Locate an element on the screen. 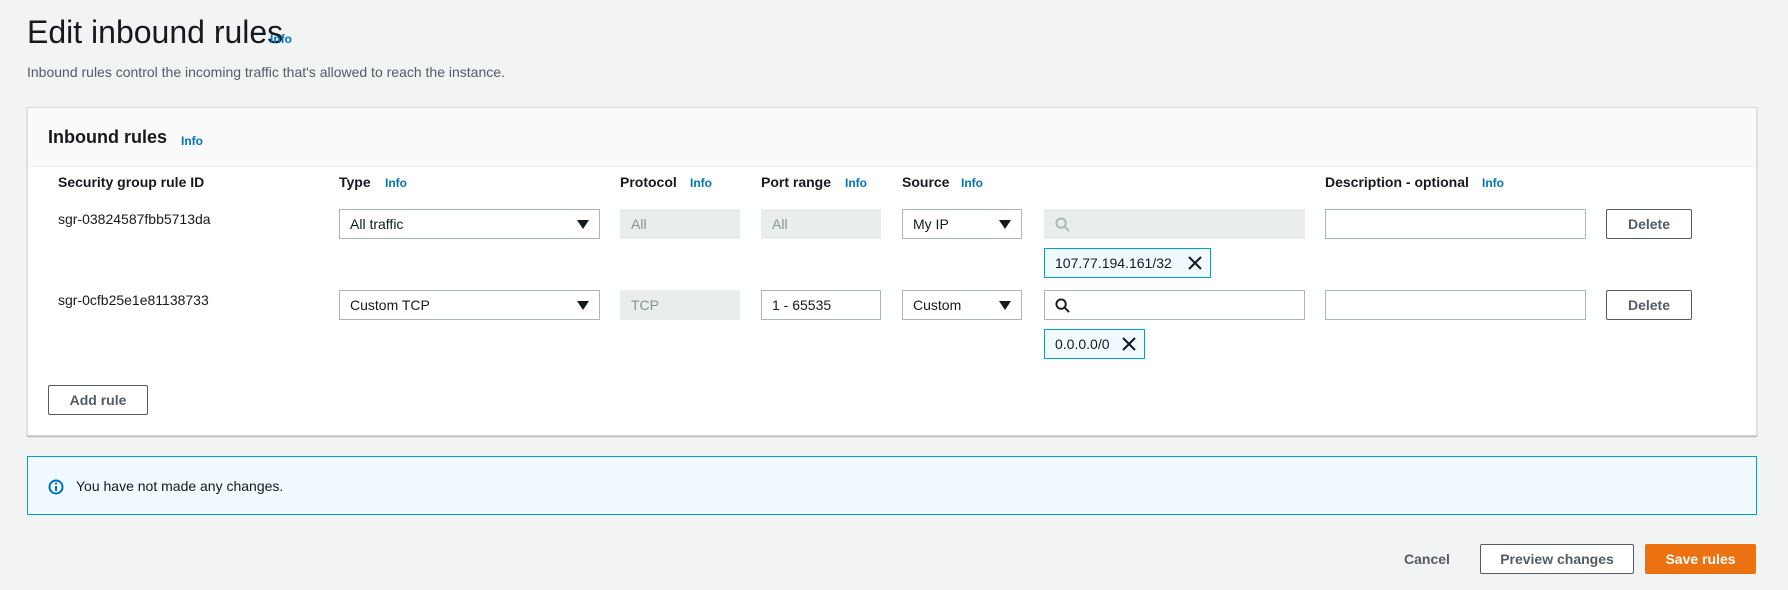 The width and height of the screenshot is (1788, 590). panel-title-info-link: Info is located at coordinates (192, 141).